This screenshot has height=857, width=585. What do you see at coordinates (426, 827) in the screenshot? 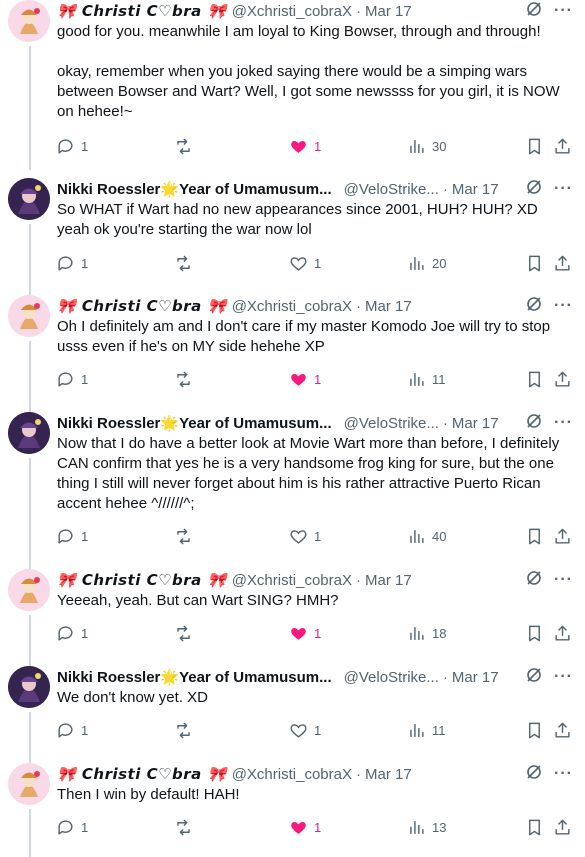
I see `views-button: 13` at bounding box center [426, 827].